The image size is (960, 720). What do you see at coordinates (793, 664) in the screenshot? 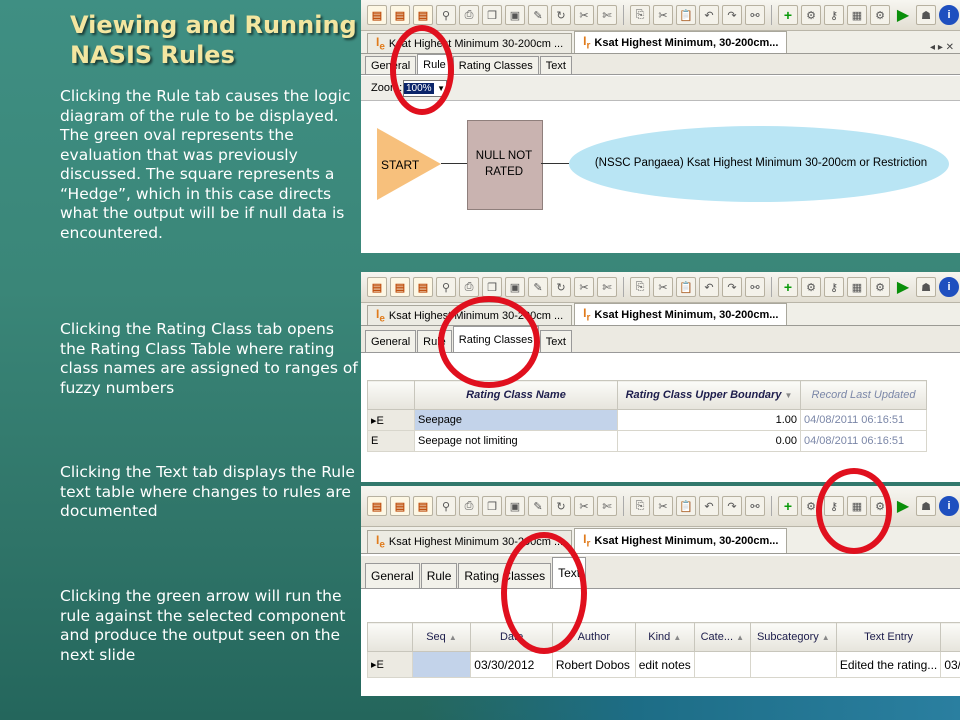
I see `cell-subcategory` at bounding box center [793, 664].